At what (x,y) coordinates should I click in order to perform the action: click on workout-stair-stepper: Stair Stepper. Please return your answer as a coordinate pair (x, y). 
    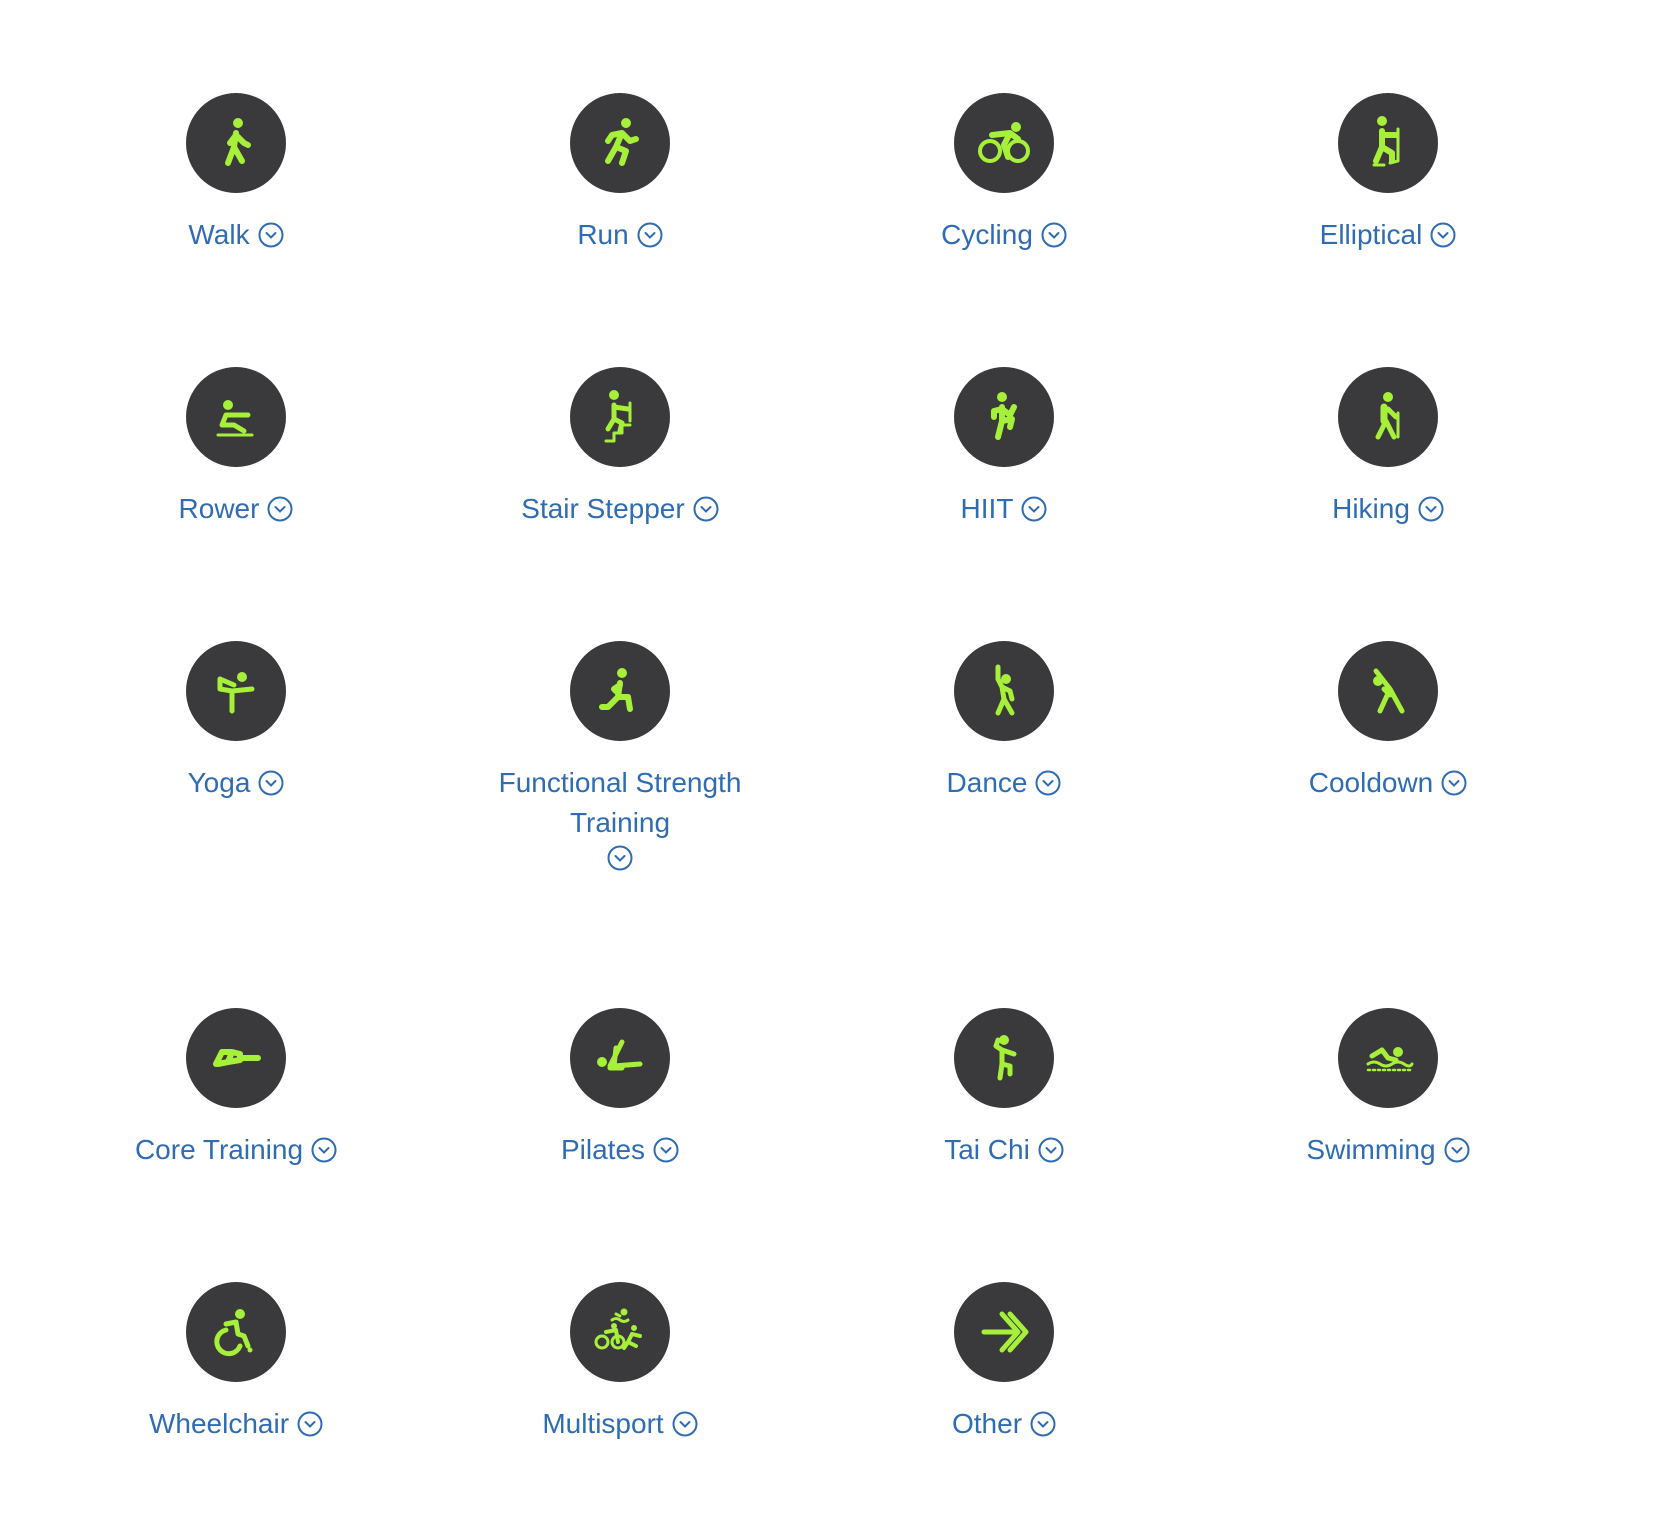
    Looking at the image, I should click on (620, 448).